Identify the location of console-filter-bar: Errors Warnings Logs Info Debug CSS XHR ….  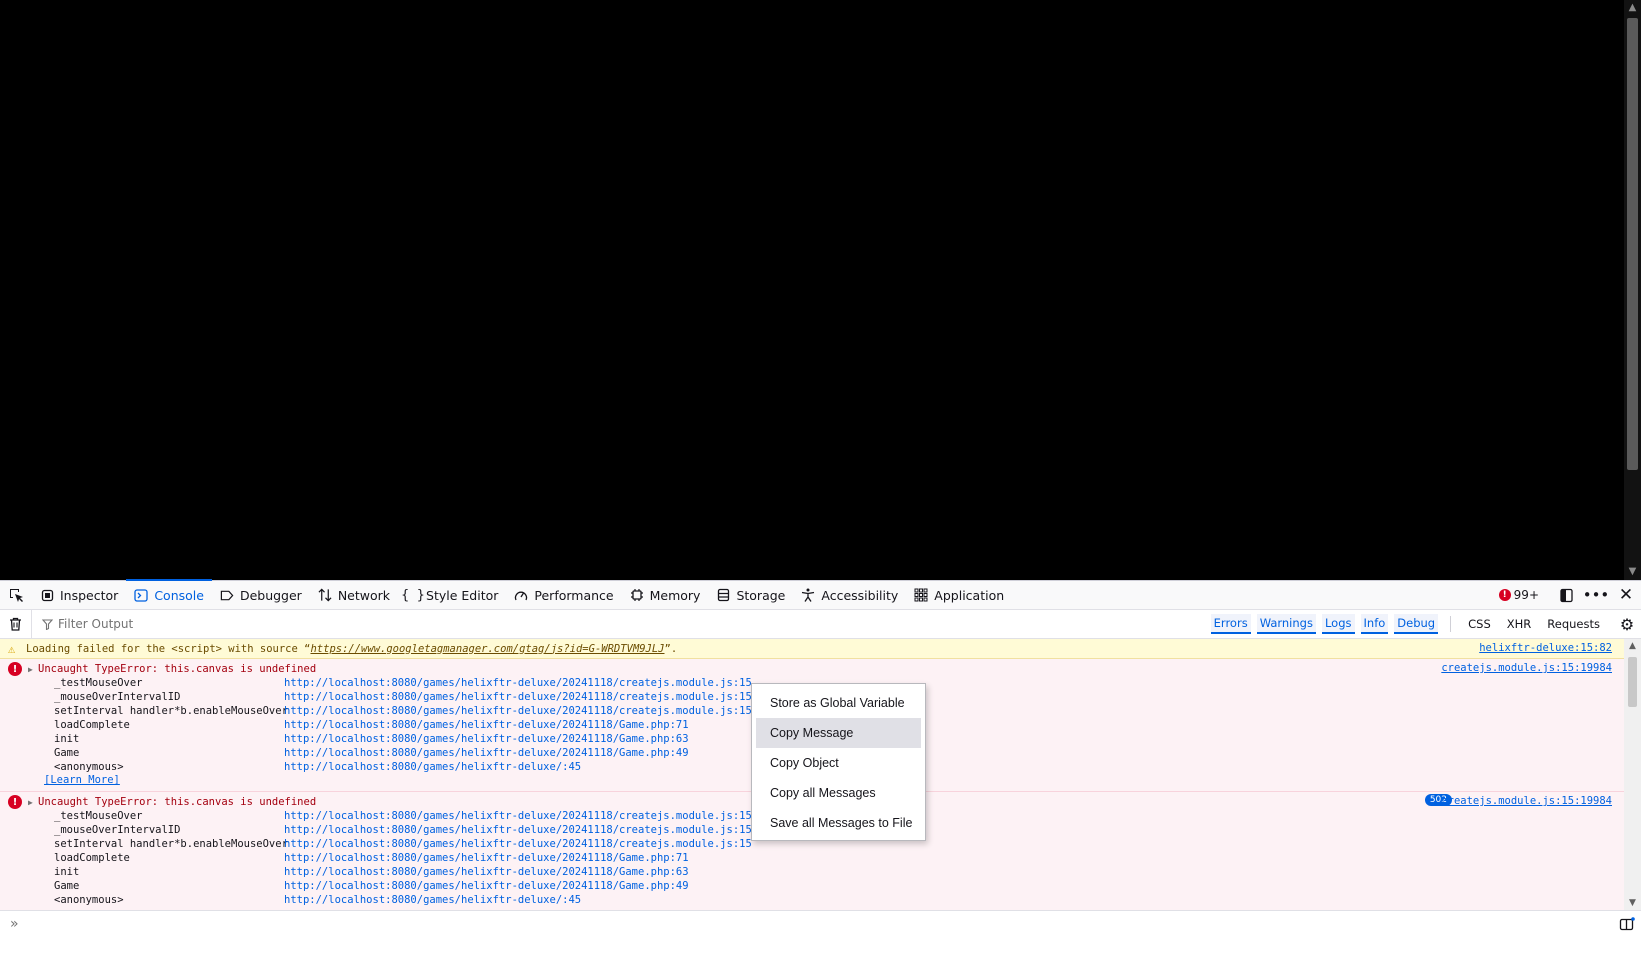
(820, 624).